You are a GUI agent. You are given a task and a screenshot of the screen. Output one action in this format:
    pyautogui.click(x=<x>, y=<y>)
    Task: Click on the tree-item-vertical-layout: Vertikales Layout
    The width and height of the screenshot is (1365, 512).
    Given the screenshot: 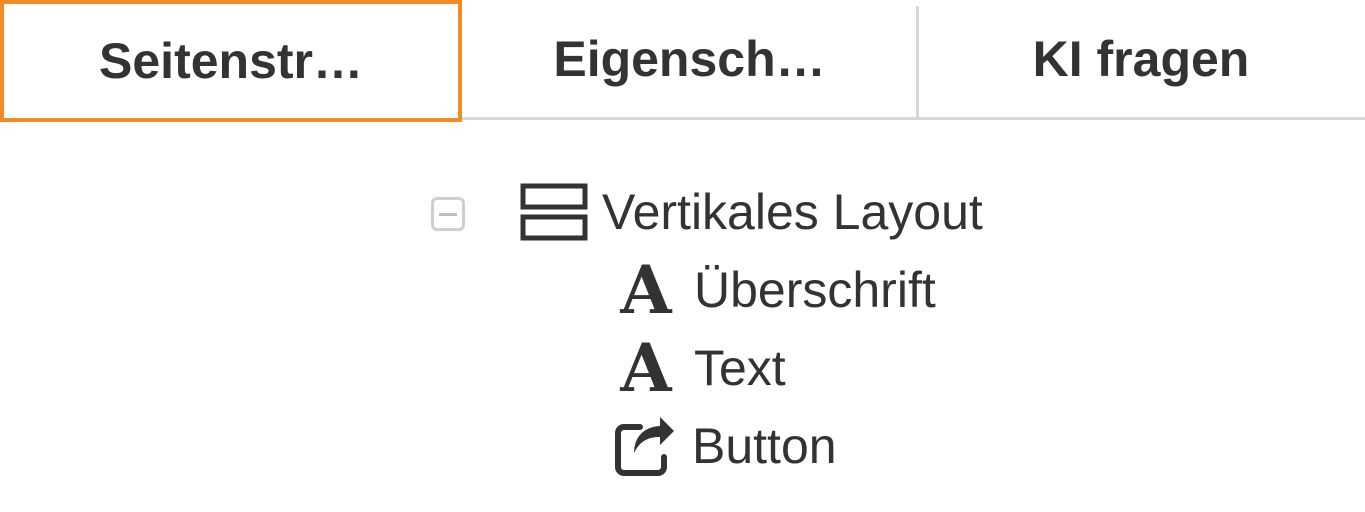 What is the action you would take?
    pyautogui.click(x=751, y=212)
    